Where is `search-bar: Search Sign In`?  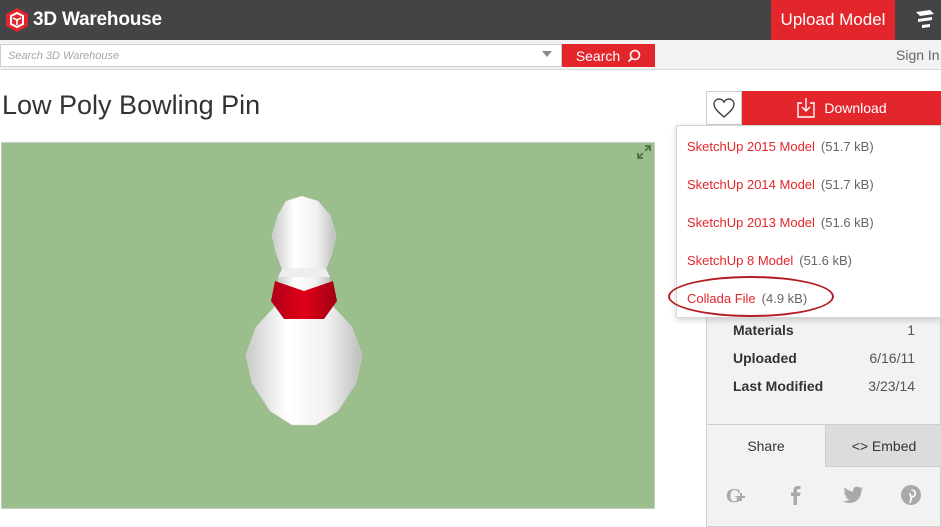 search-bar: Search Sign In is located at coordinates (470, 55).